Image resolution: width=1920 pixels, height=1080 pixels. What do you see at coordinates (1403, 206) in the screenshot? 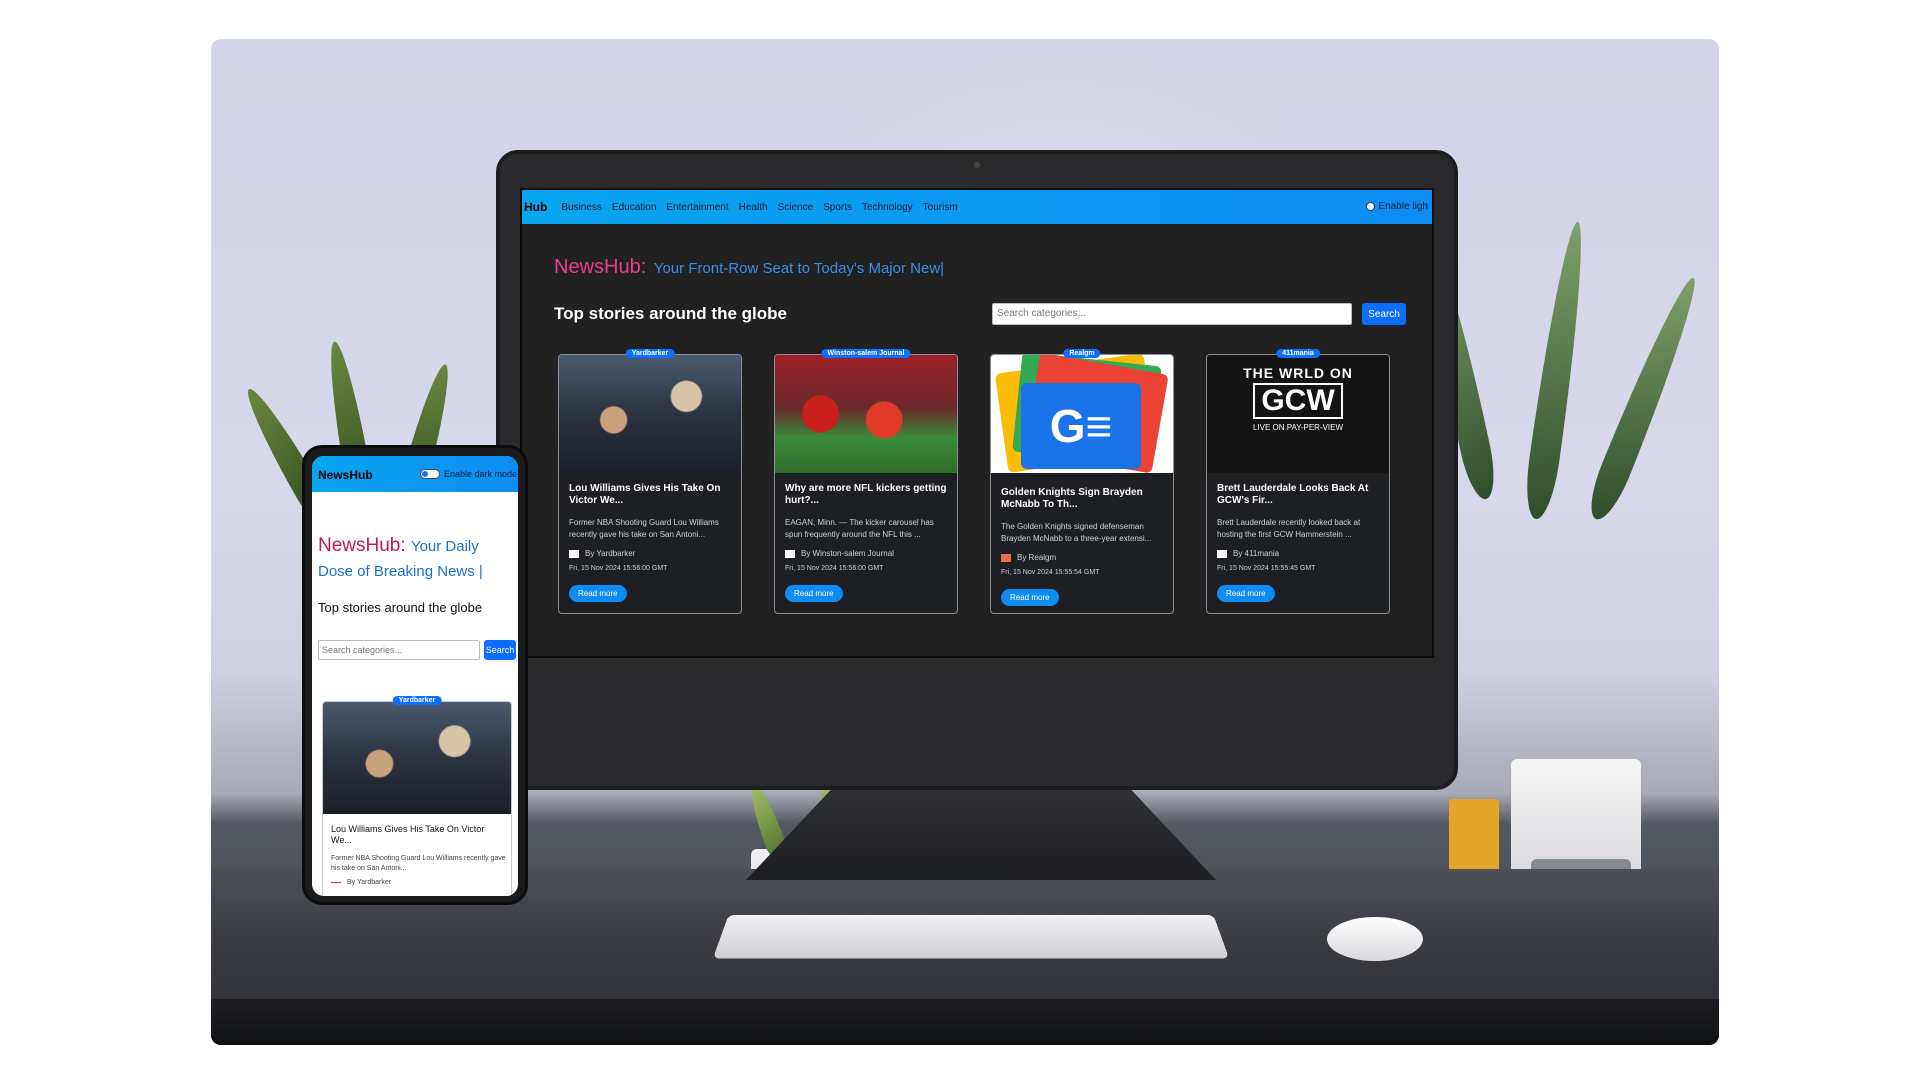
I see `toggle-label: Enable ligh` at bounding box center [1403, 206].